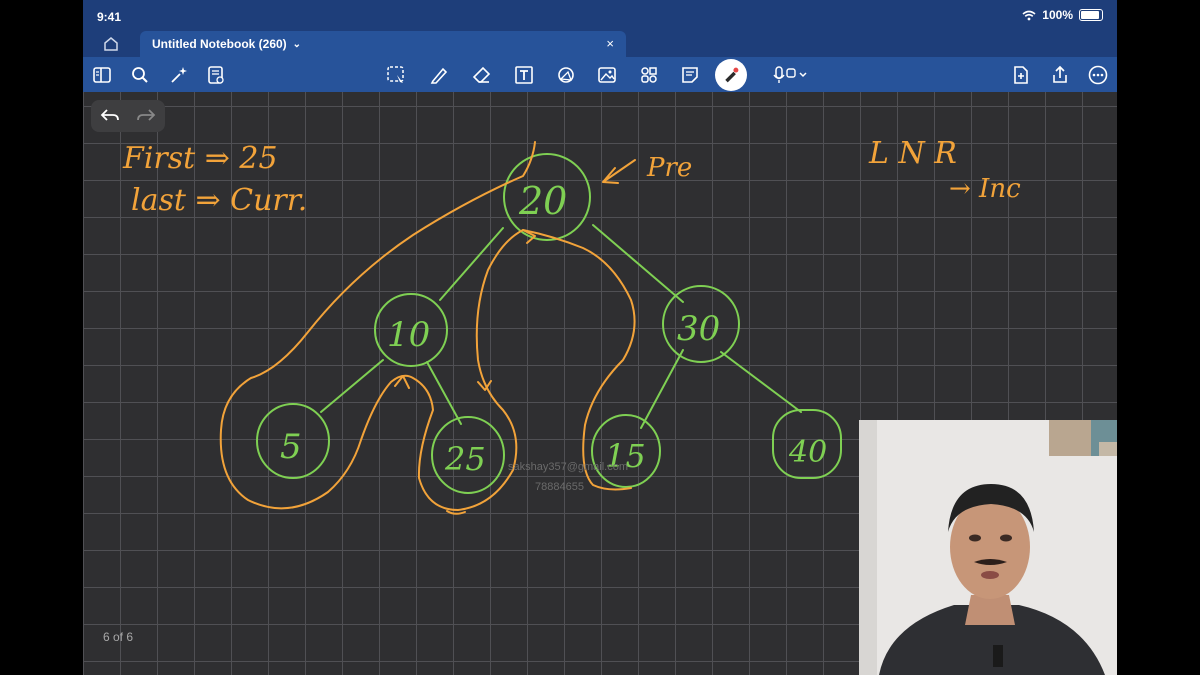  Describe the element at coordinates (408, 335) in the screenshot. I see `node-value-10: 10` at that location.